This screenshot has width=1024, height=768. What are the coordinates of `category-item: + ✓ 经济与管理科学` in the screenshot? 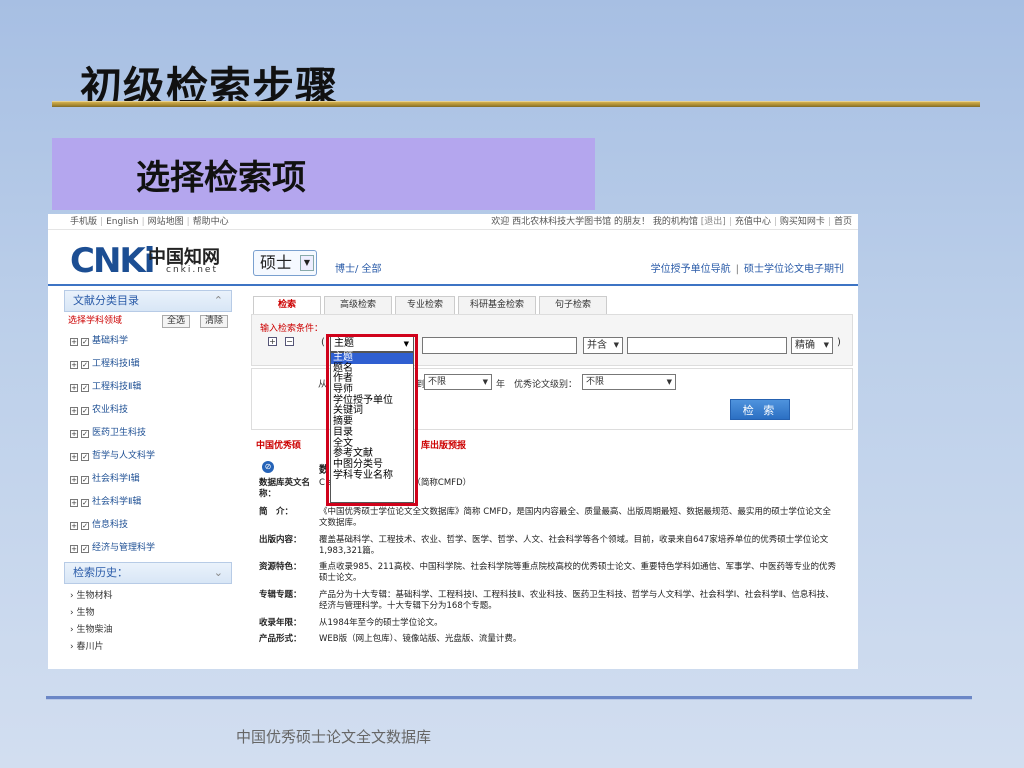 It's located at (148, 548).